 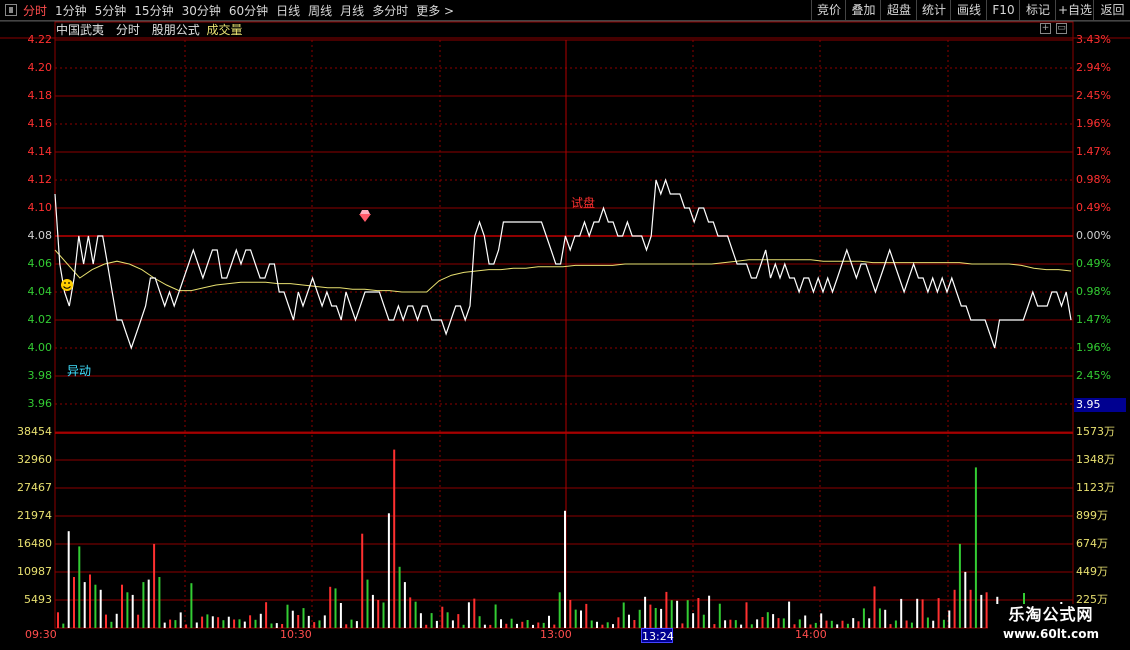 What do you see at coordinates (1100, 405) in the screenshot?
I see `current-price-tag: 3.95` at bounding box center [1100, 405].